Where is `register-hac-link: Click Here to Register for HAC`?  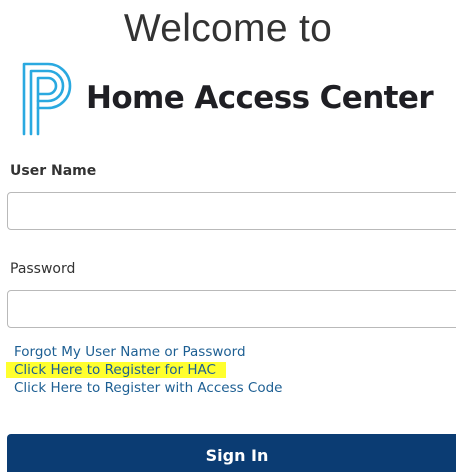
register-hac-link: Click Here to Register for HAC is located at coordinates (144, 370).